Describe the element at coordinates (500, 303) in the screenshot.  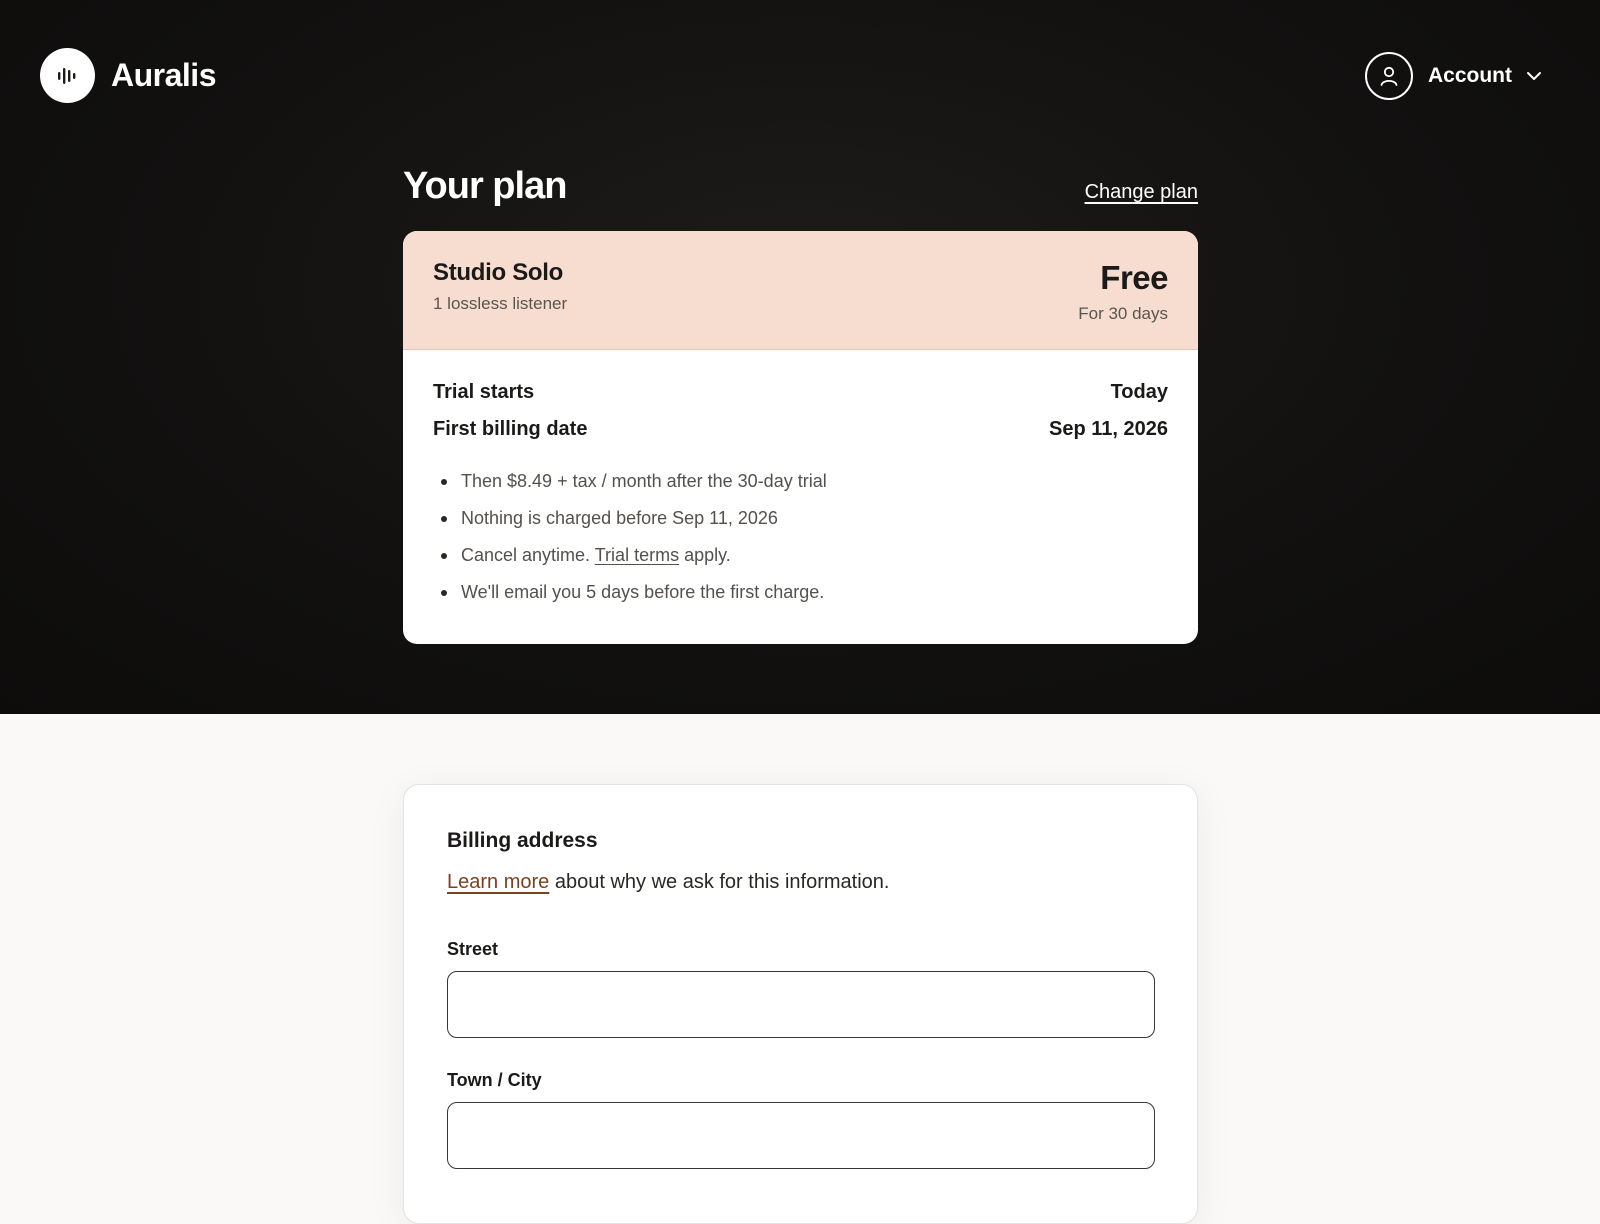
I see `plan-description: 1 lossless listener` at that location.